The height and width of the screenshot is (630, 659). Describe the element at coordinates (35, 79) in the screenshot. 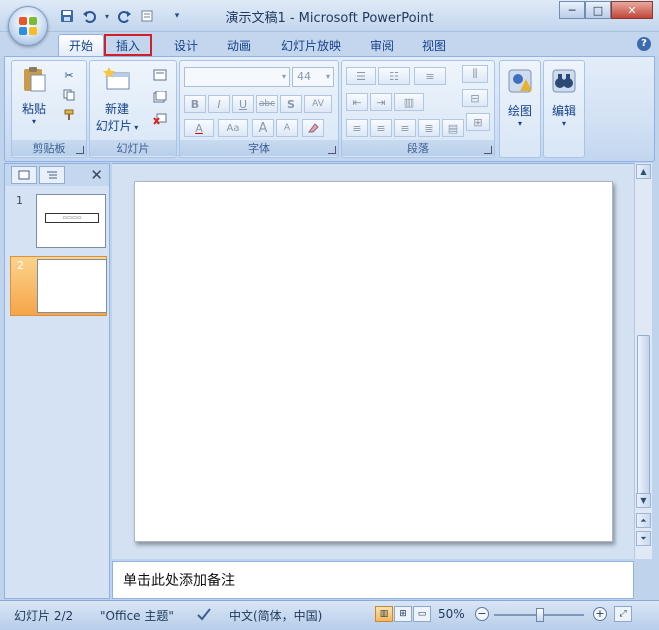

I see `paste-icon` at that location.